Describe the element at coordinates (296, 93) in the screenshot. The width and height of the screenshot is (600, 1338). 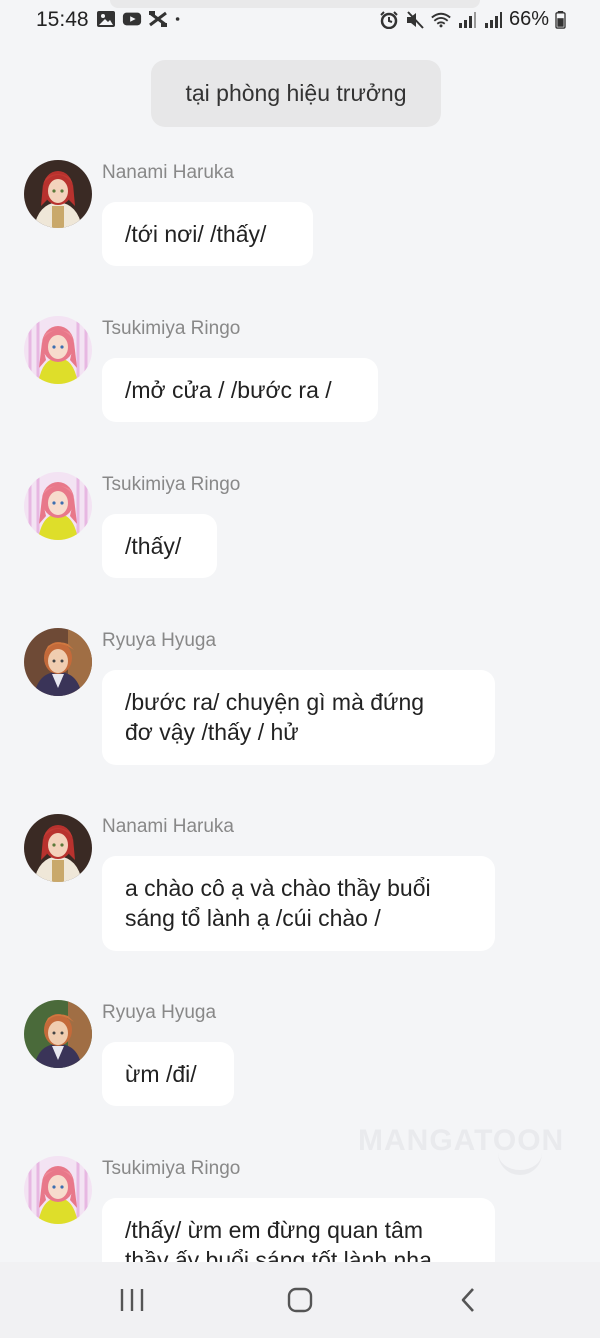
I see `scene-label: tại phòng hiệu trưởng` at that location.